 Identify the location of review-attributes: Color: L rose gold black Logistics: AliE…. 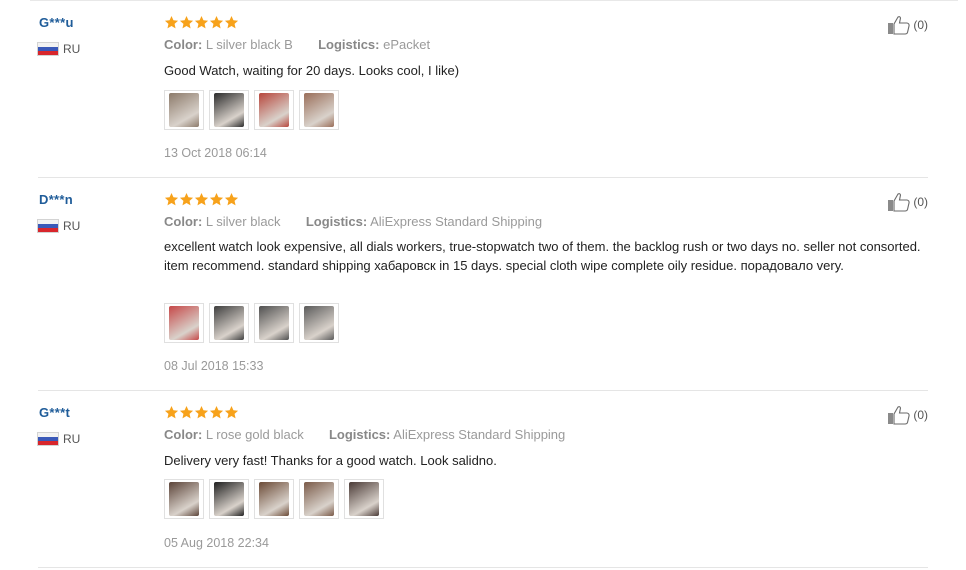
(364, 434).